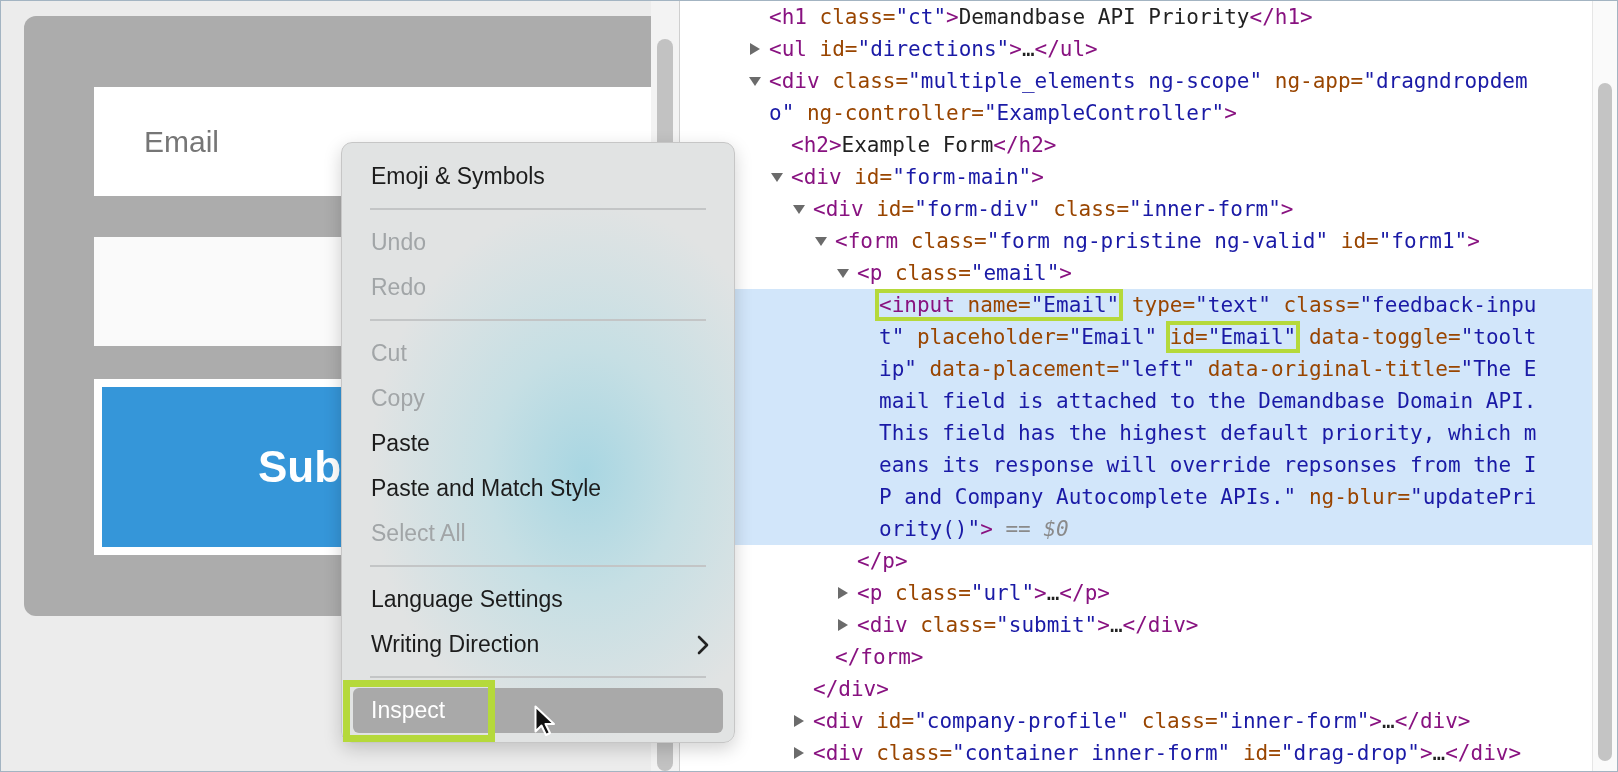 This screenshot has height=772, width=1618. Describe the element at coordinates (917, 177) in the screenshot. I see `code-line: <div id="form-main">` at that location.